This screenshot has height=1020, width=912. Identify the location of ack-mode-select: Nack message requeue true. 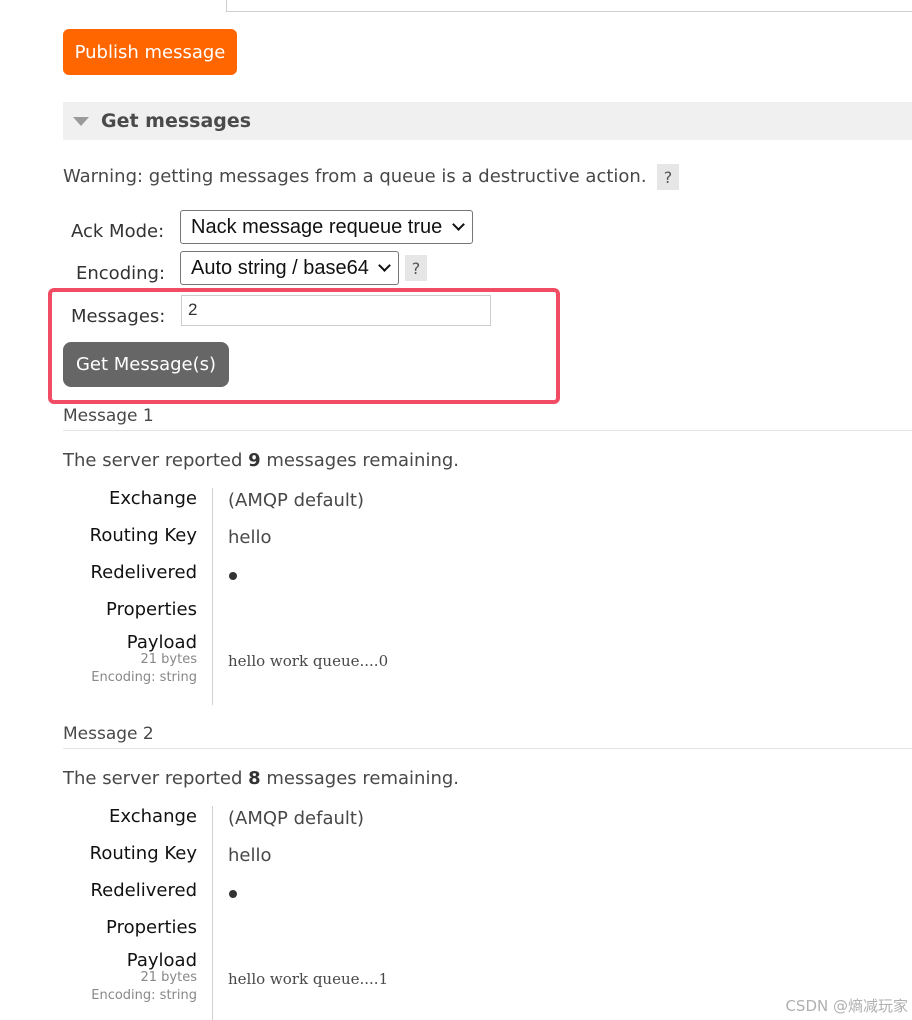
(326, 227).